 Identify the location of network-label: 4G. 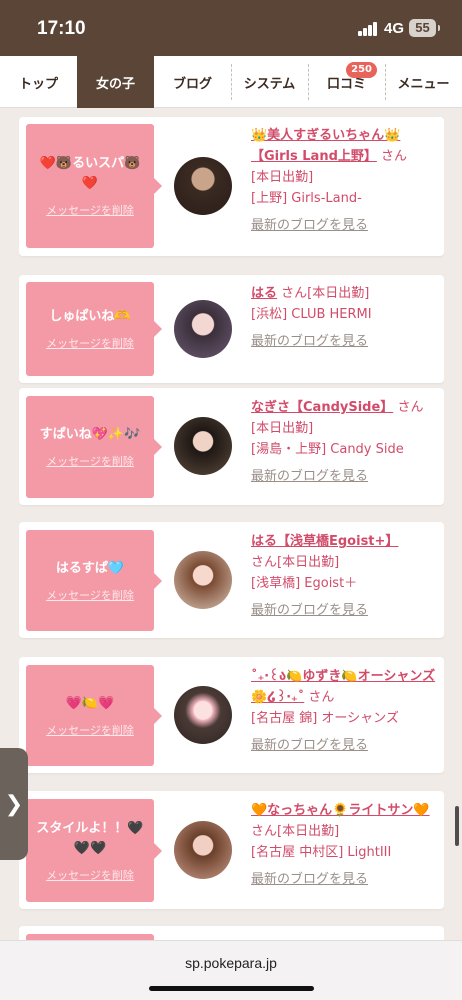
(394, 28).